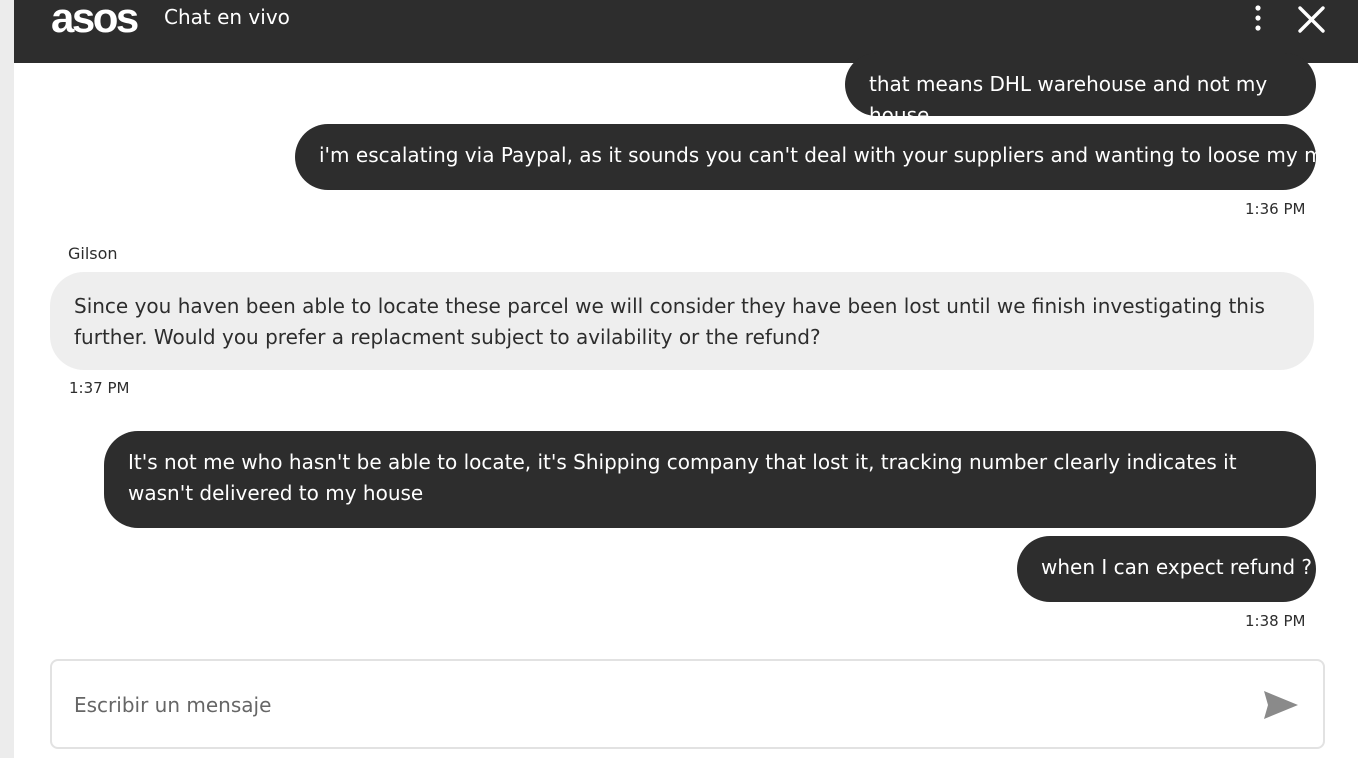  I want to click on message-timestamp: 1:38 PM, so click(1275, 621).